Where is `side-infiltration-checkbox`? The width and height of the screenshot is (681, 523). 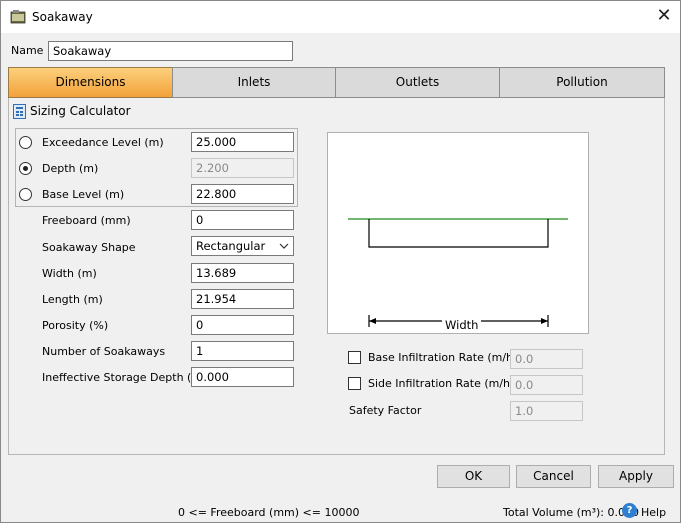 side-infiltration-checkbox is located at coordinates (354, 383).